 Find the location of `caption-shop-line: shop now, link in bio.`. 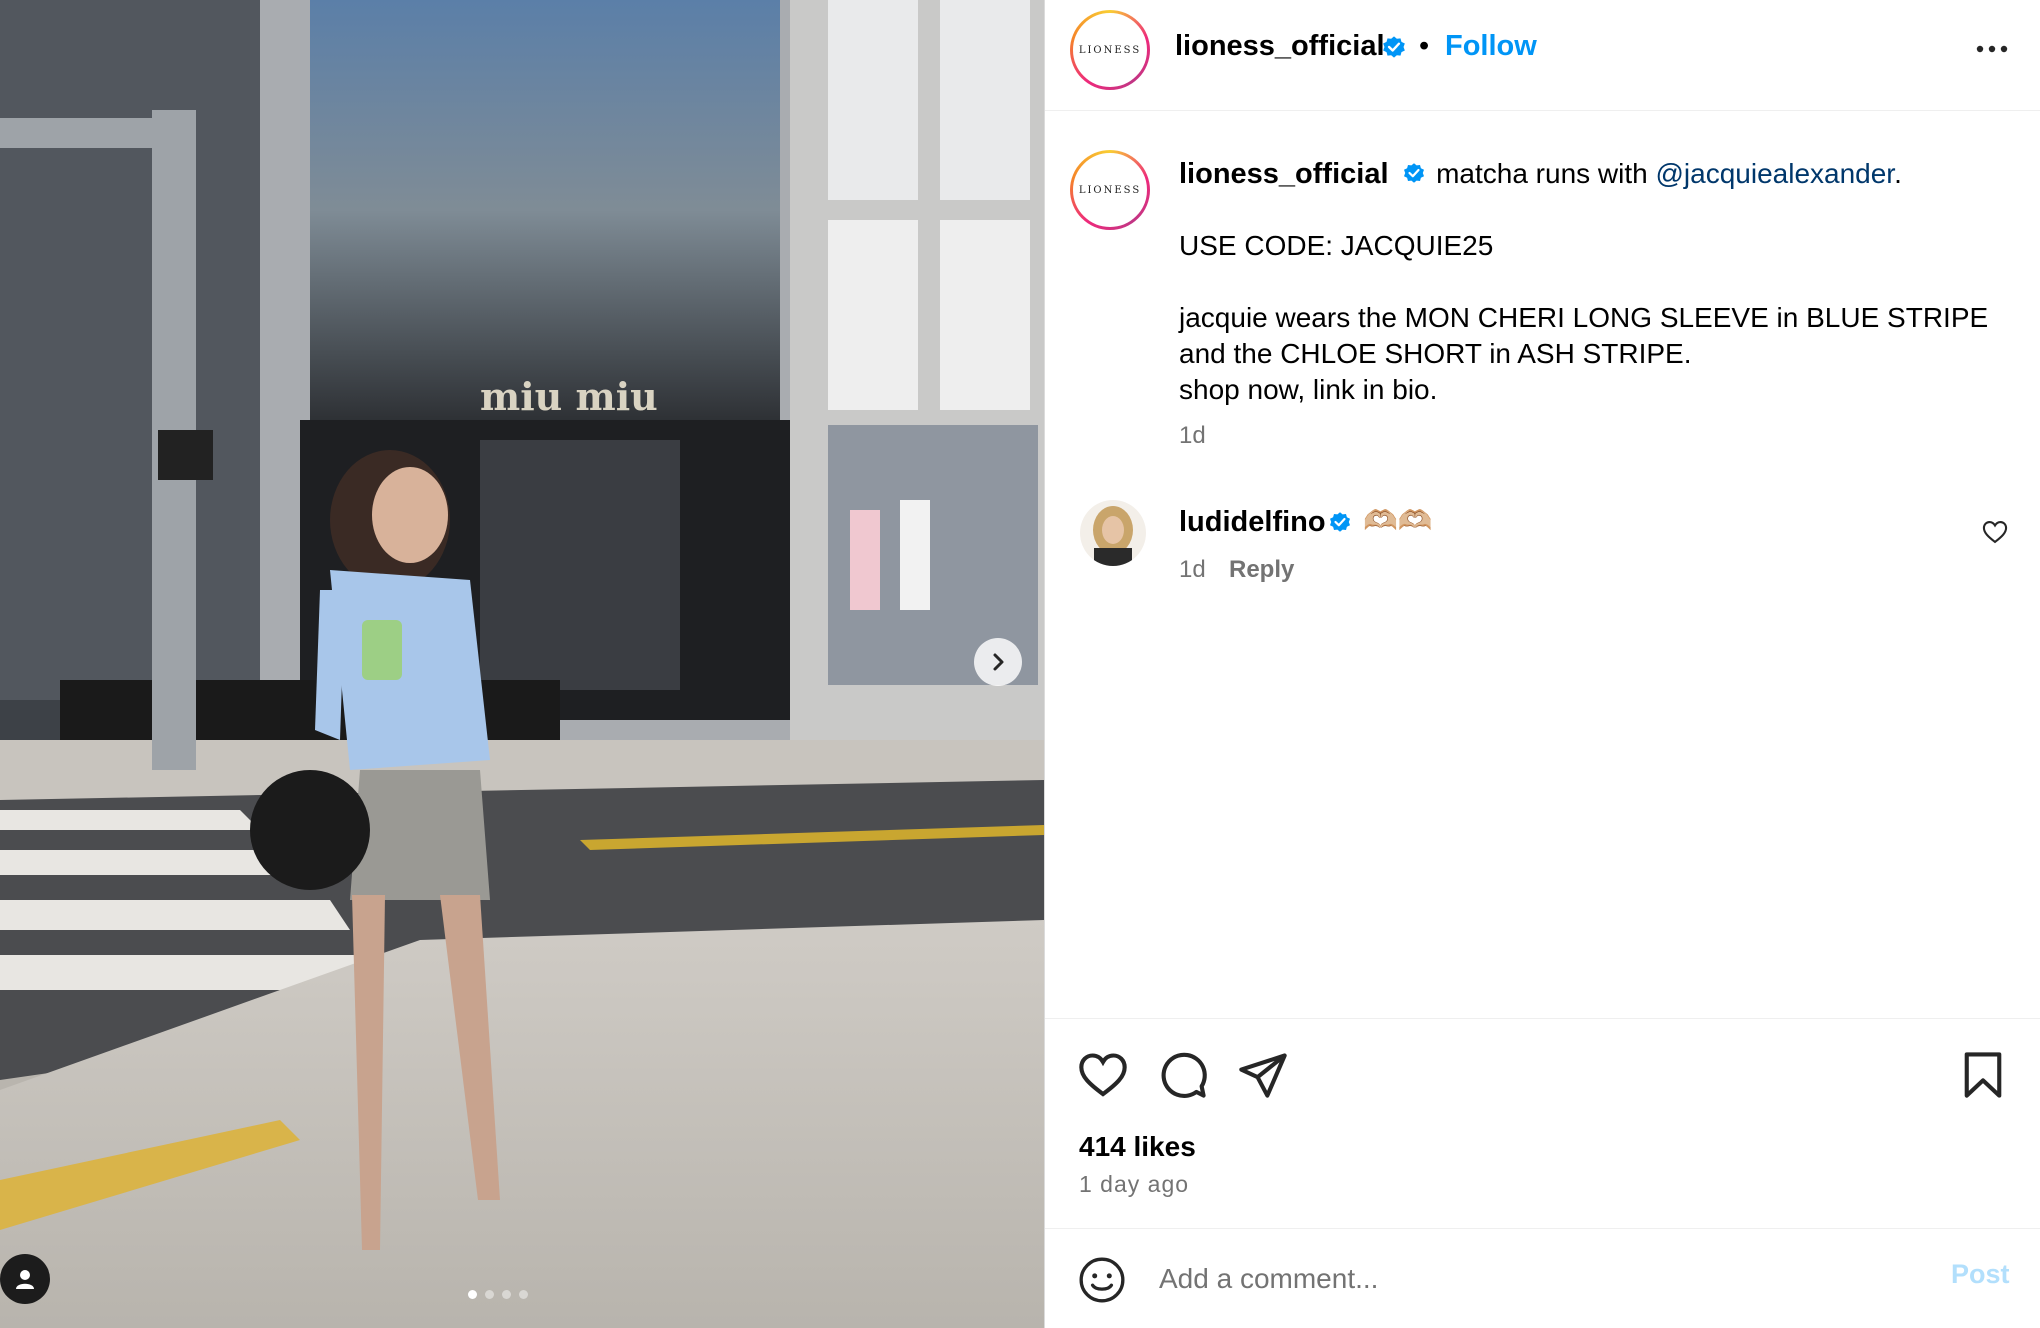

caption-shop-line: shop now, link in bio. is located at coordinates (1308, 389).